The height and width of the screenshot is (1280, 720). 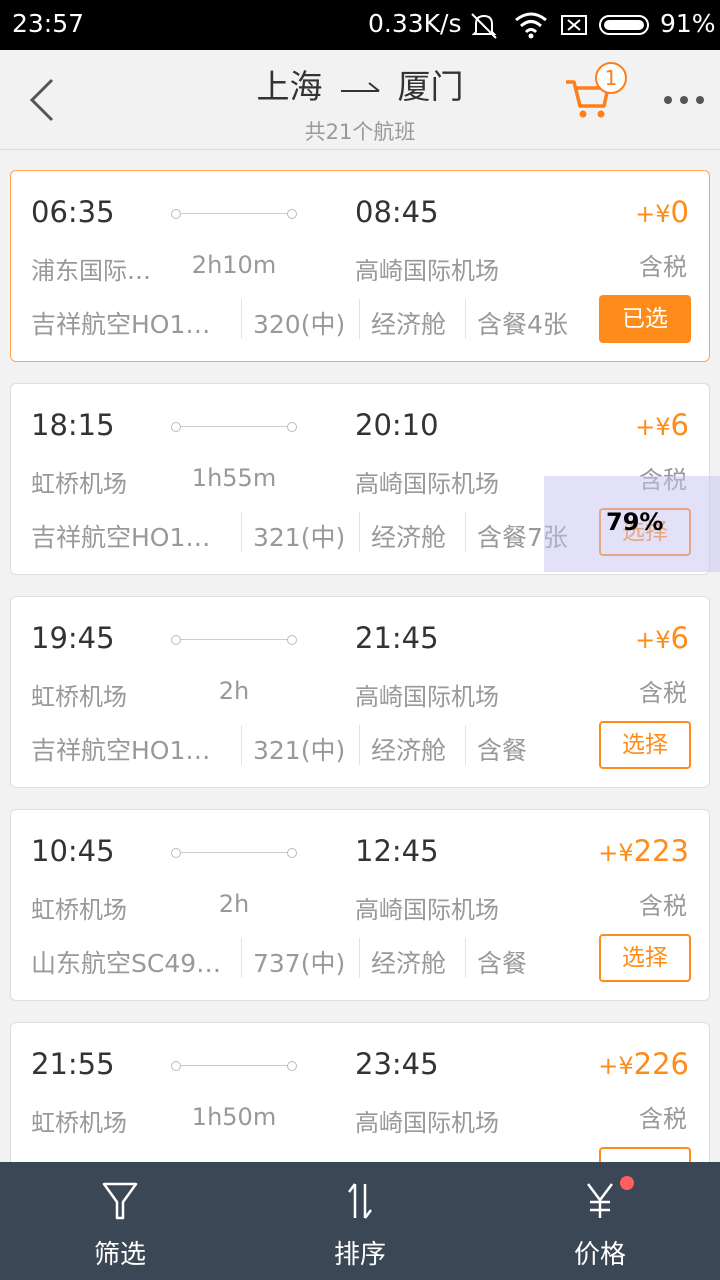 What do you see at coordinates (397, 1064) in the screenshot?
I see `arrival-time: 23:45` at bounding box center [397, 1064].